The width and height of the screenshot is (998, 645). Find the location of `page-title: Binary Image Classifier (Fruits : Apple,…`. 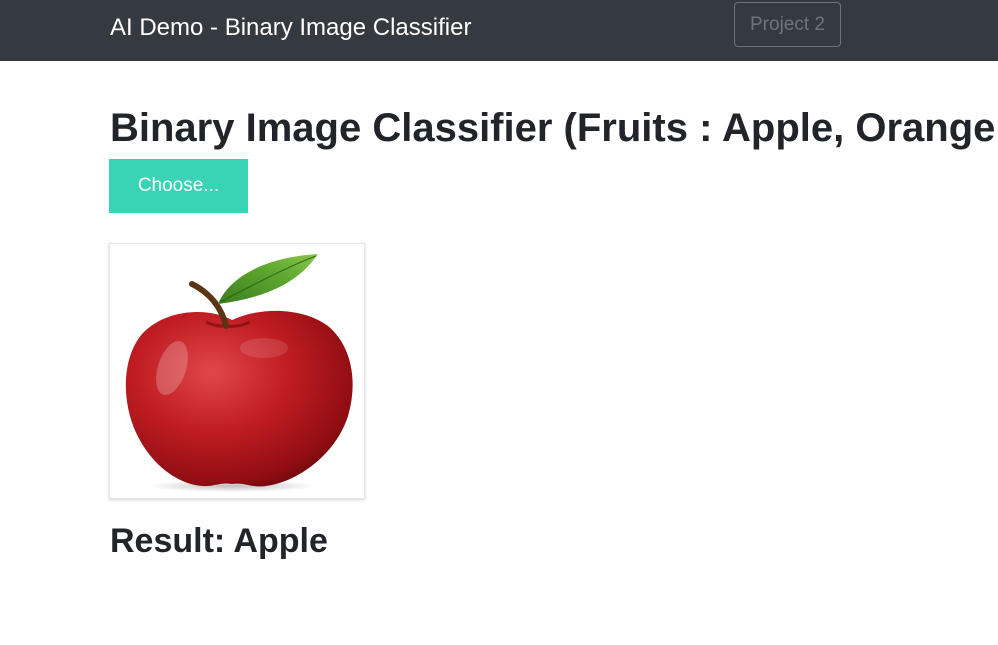

page-title: Binary Image Classifier (Fruits : Apple,… is located at coordinates (554, 128).